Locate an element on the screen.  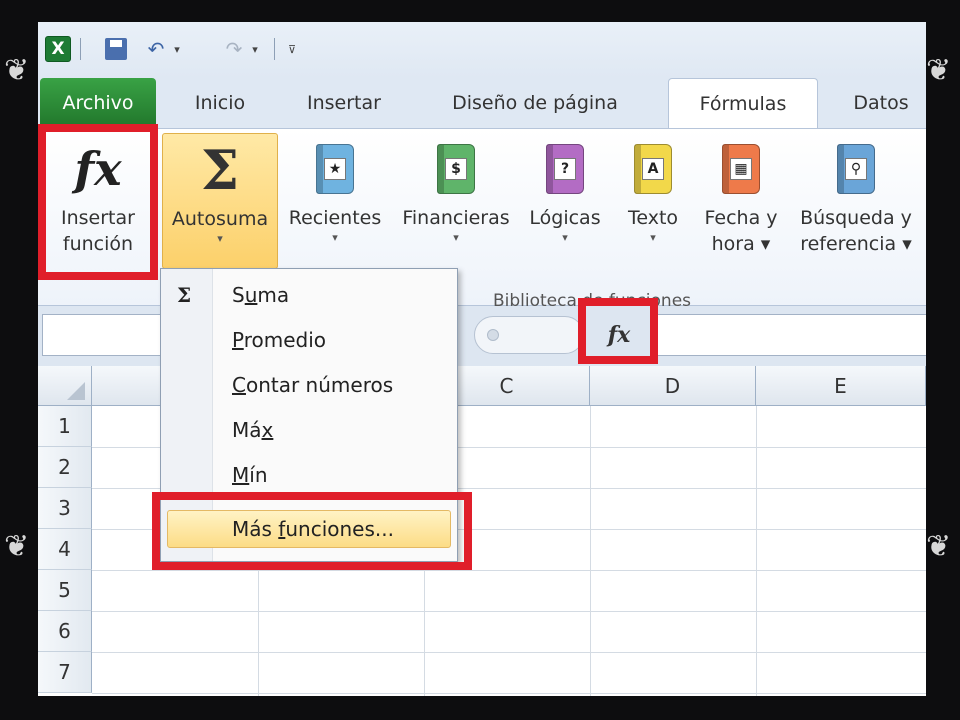
excel-logo: X is located at coordinates (58, 49).